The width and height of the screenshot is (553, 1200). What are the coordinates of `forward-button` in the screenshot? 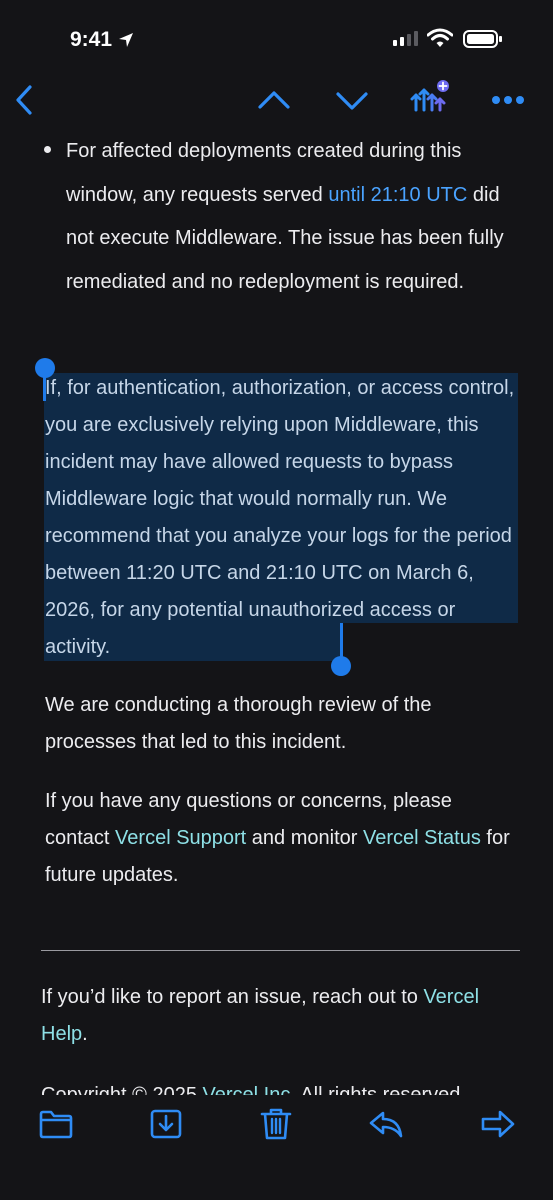 It's located at (498, 1126).